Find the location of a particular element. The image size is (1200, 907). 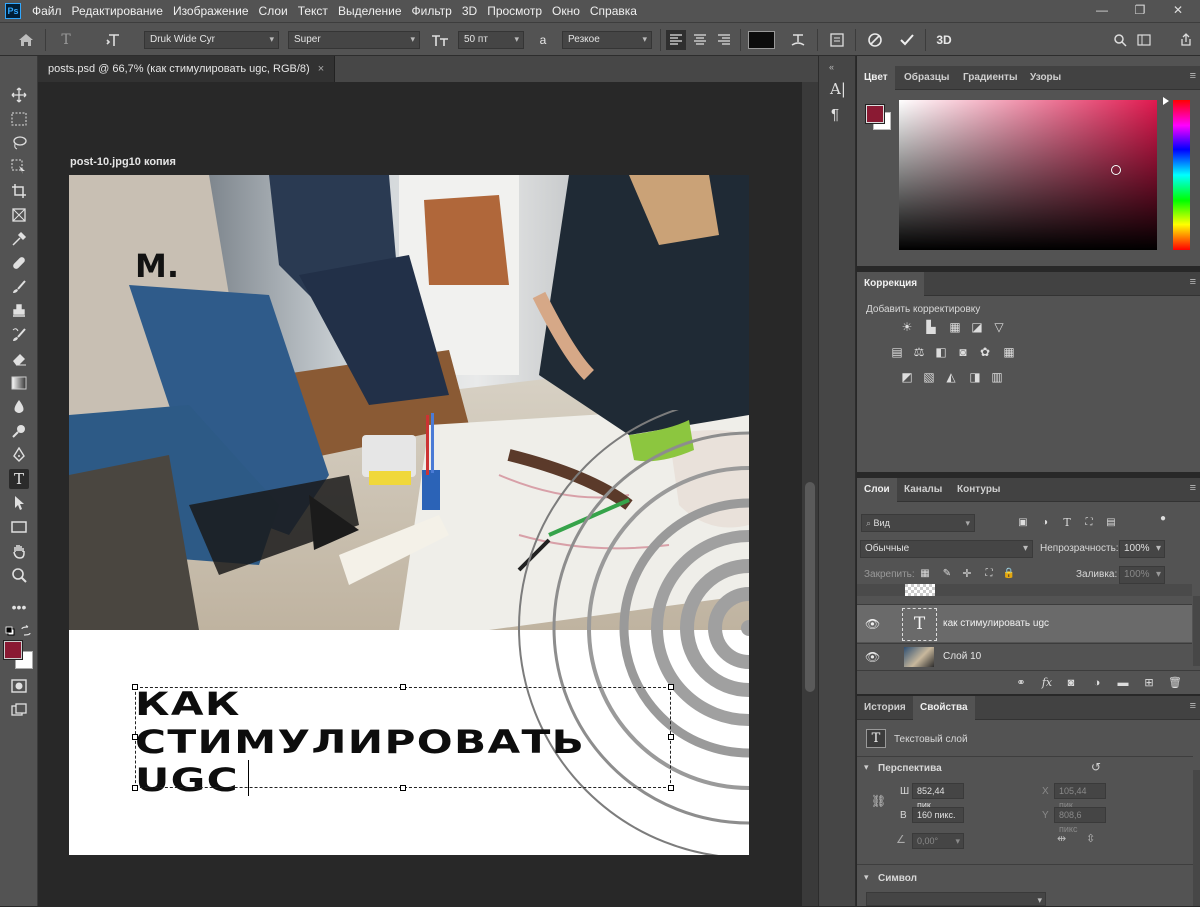

layer-filter-select: ⌕ Вид ▾ is located at coordinates (918, 523).